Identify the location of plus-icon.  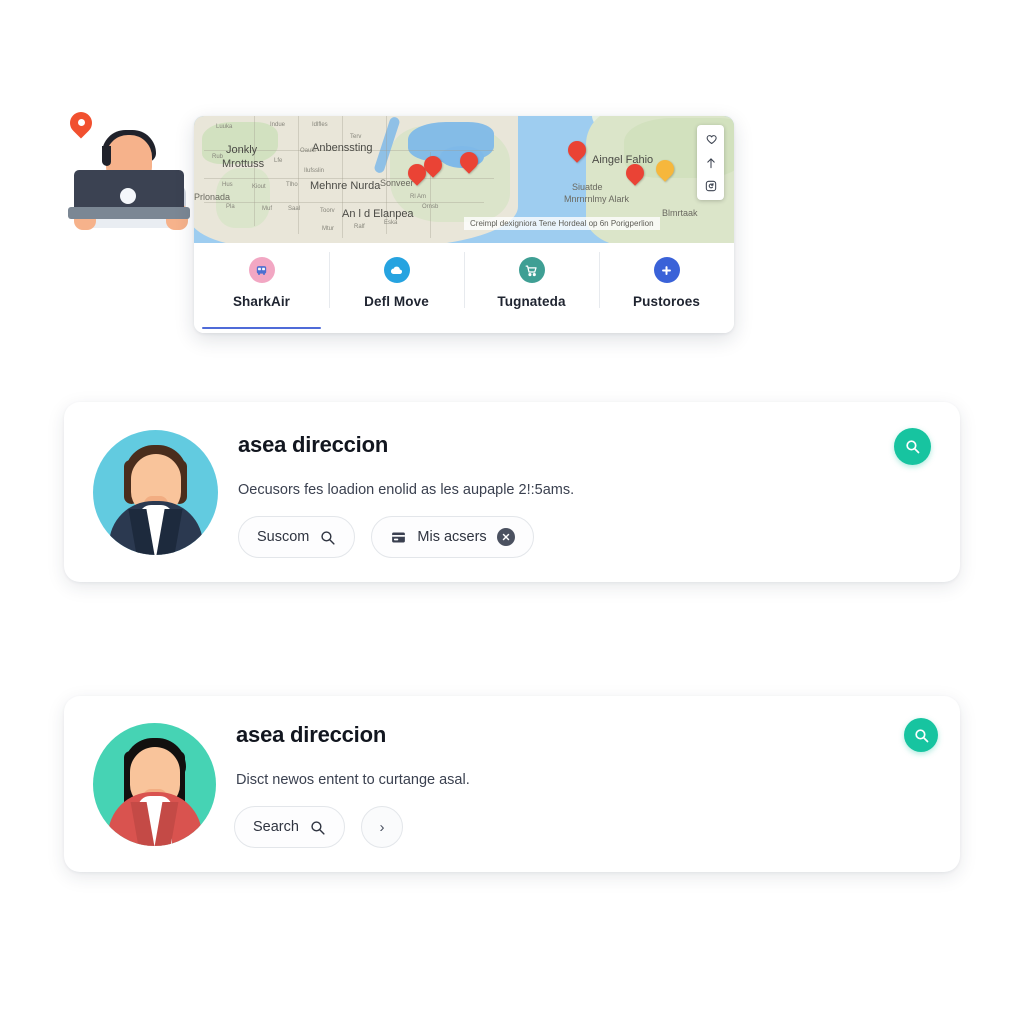
(666, 270).